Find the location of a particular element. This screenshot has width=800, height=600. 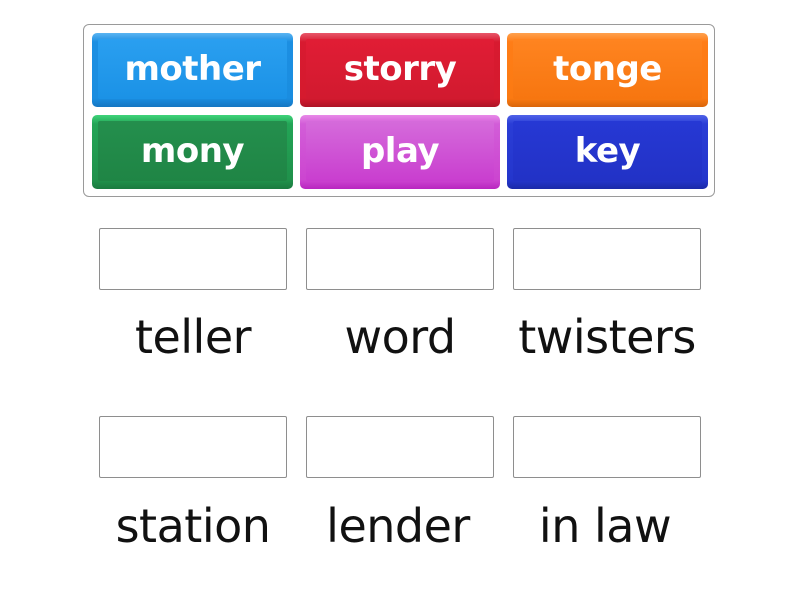

tile-mony: mony is located at coordinates (192, 152).